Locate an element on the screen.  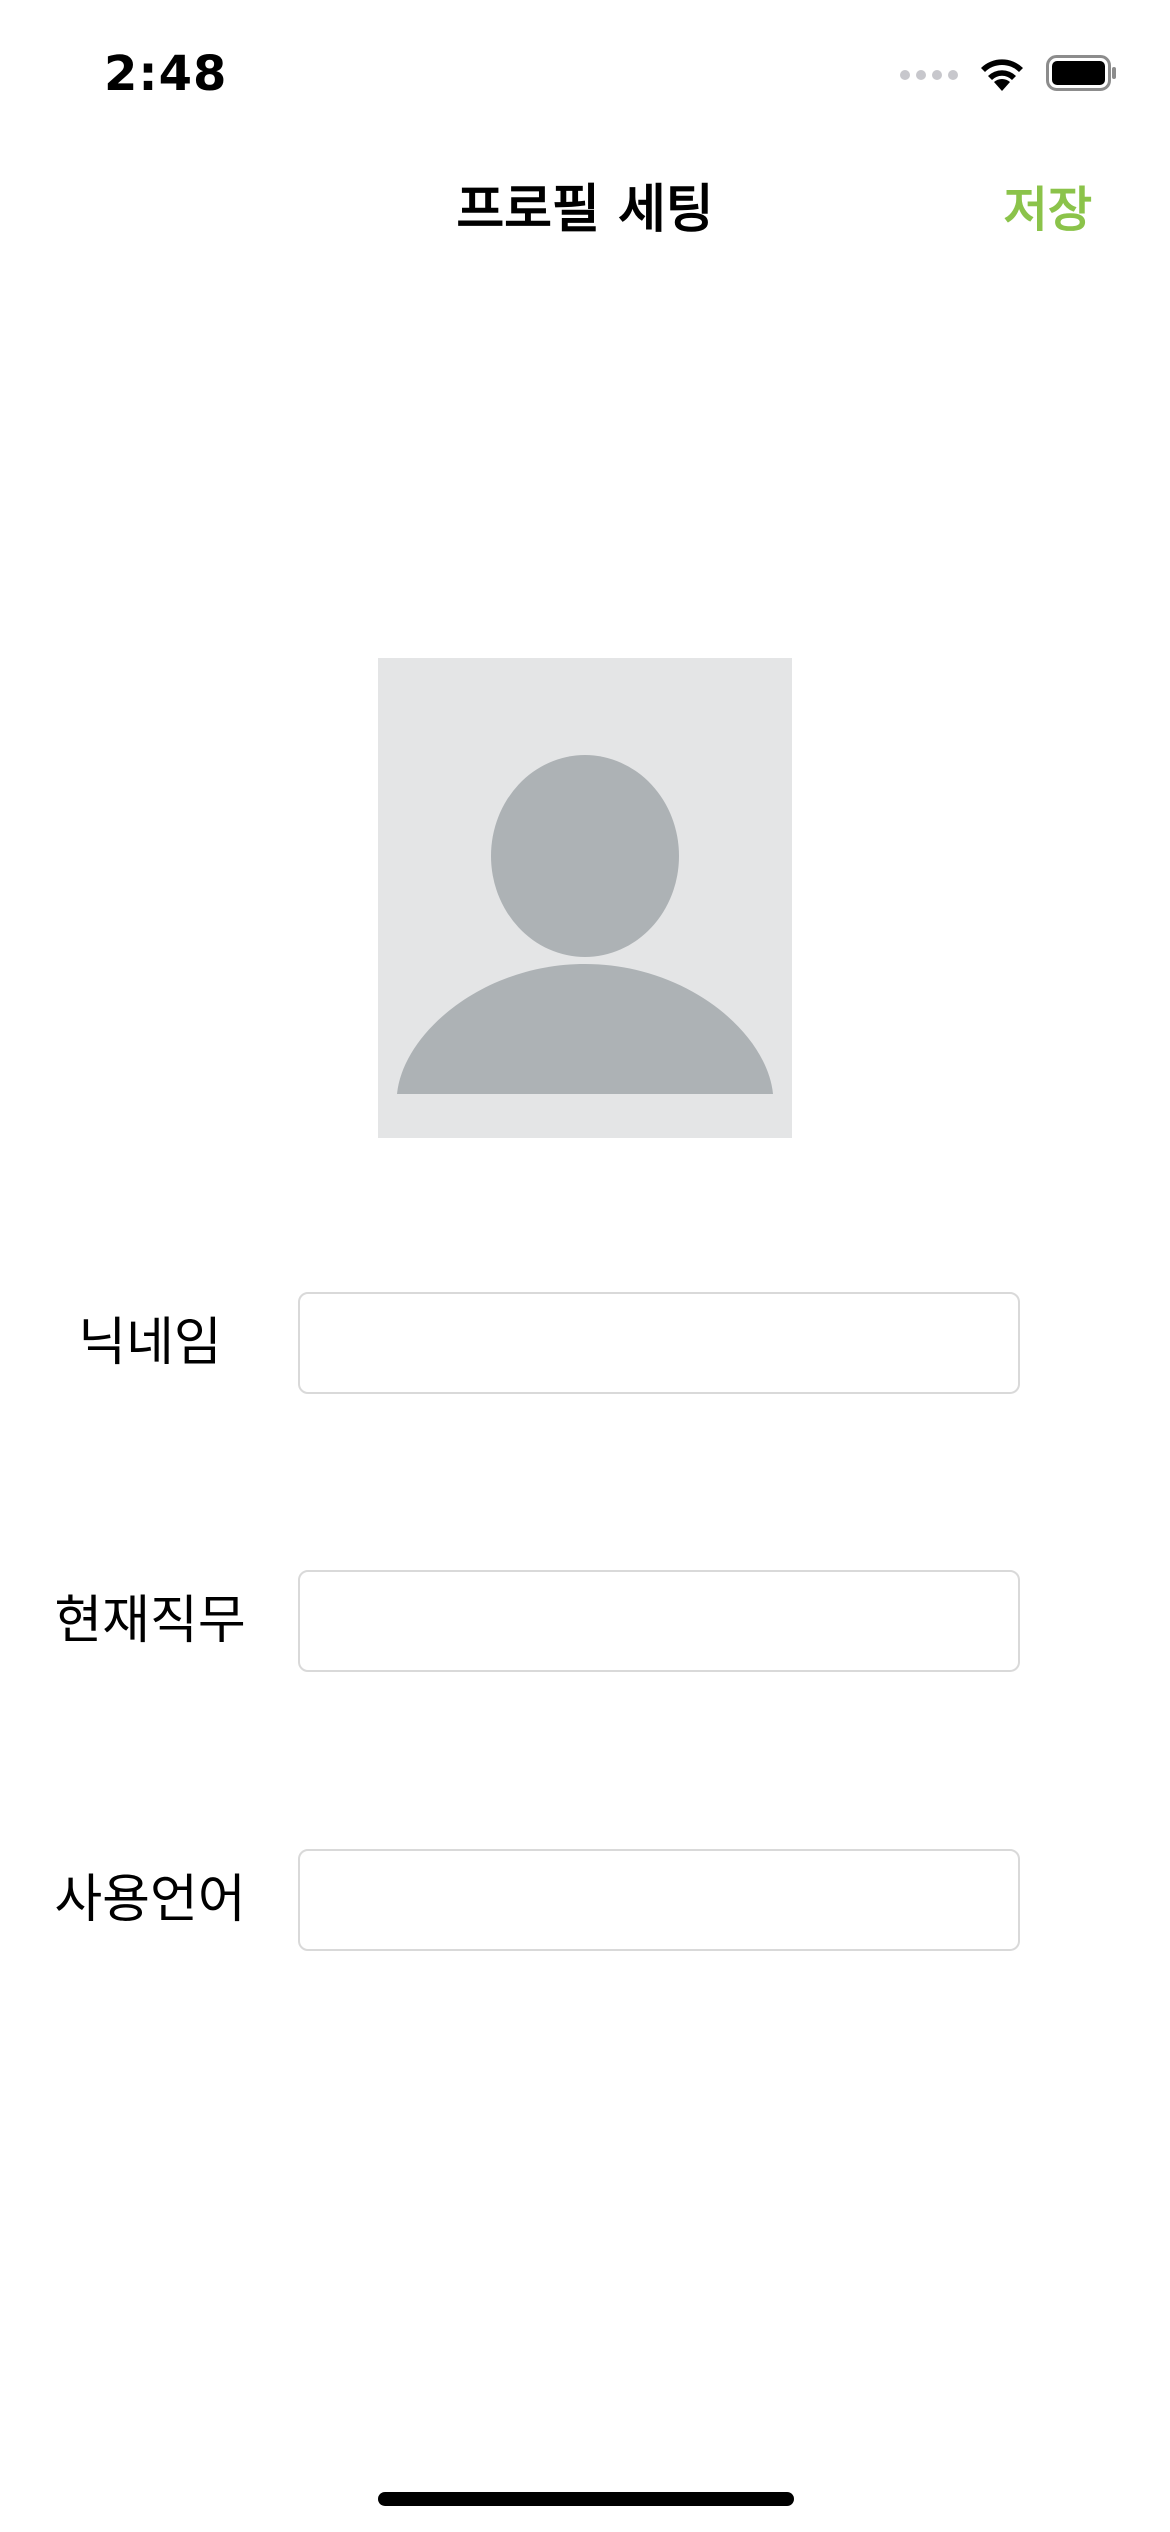
save-button: 저장 is located at coordinates (1048, 210).